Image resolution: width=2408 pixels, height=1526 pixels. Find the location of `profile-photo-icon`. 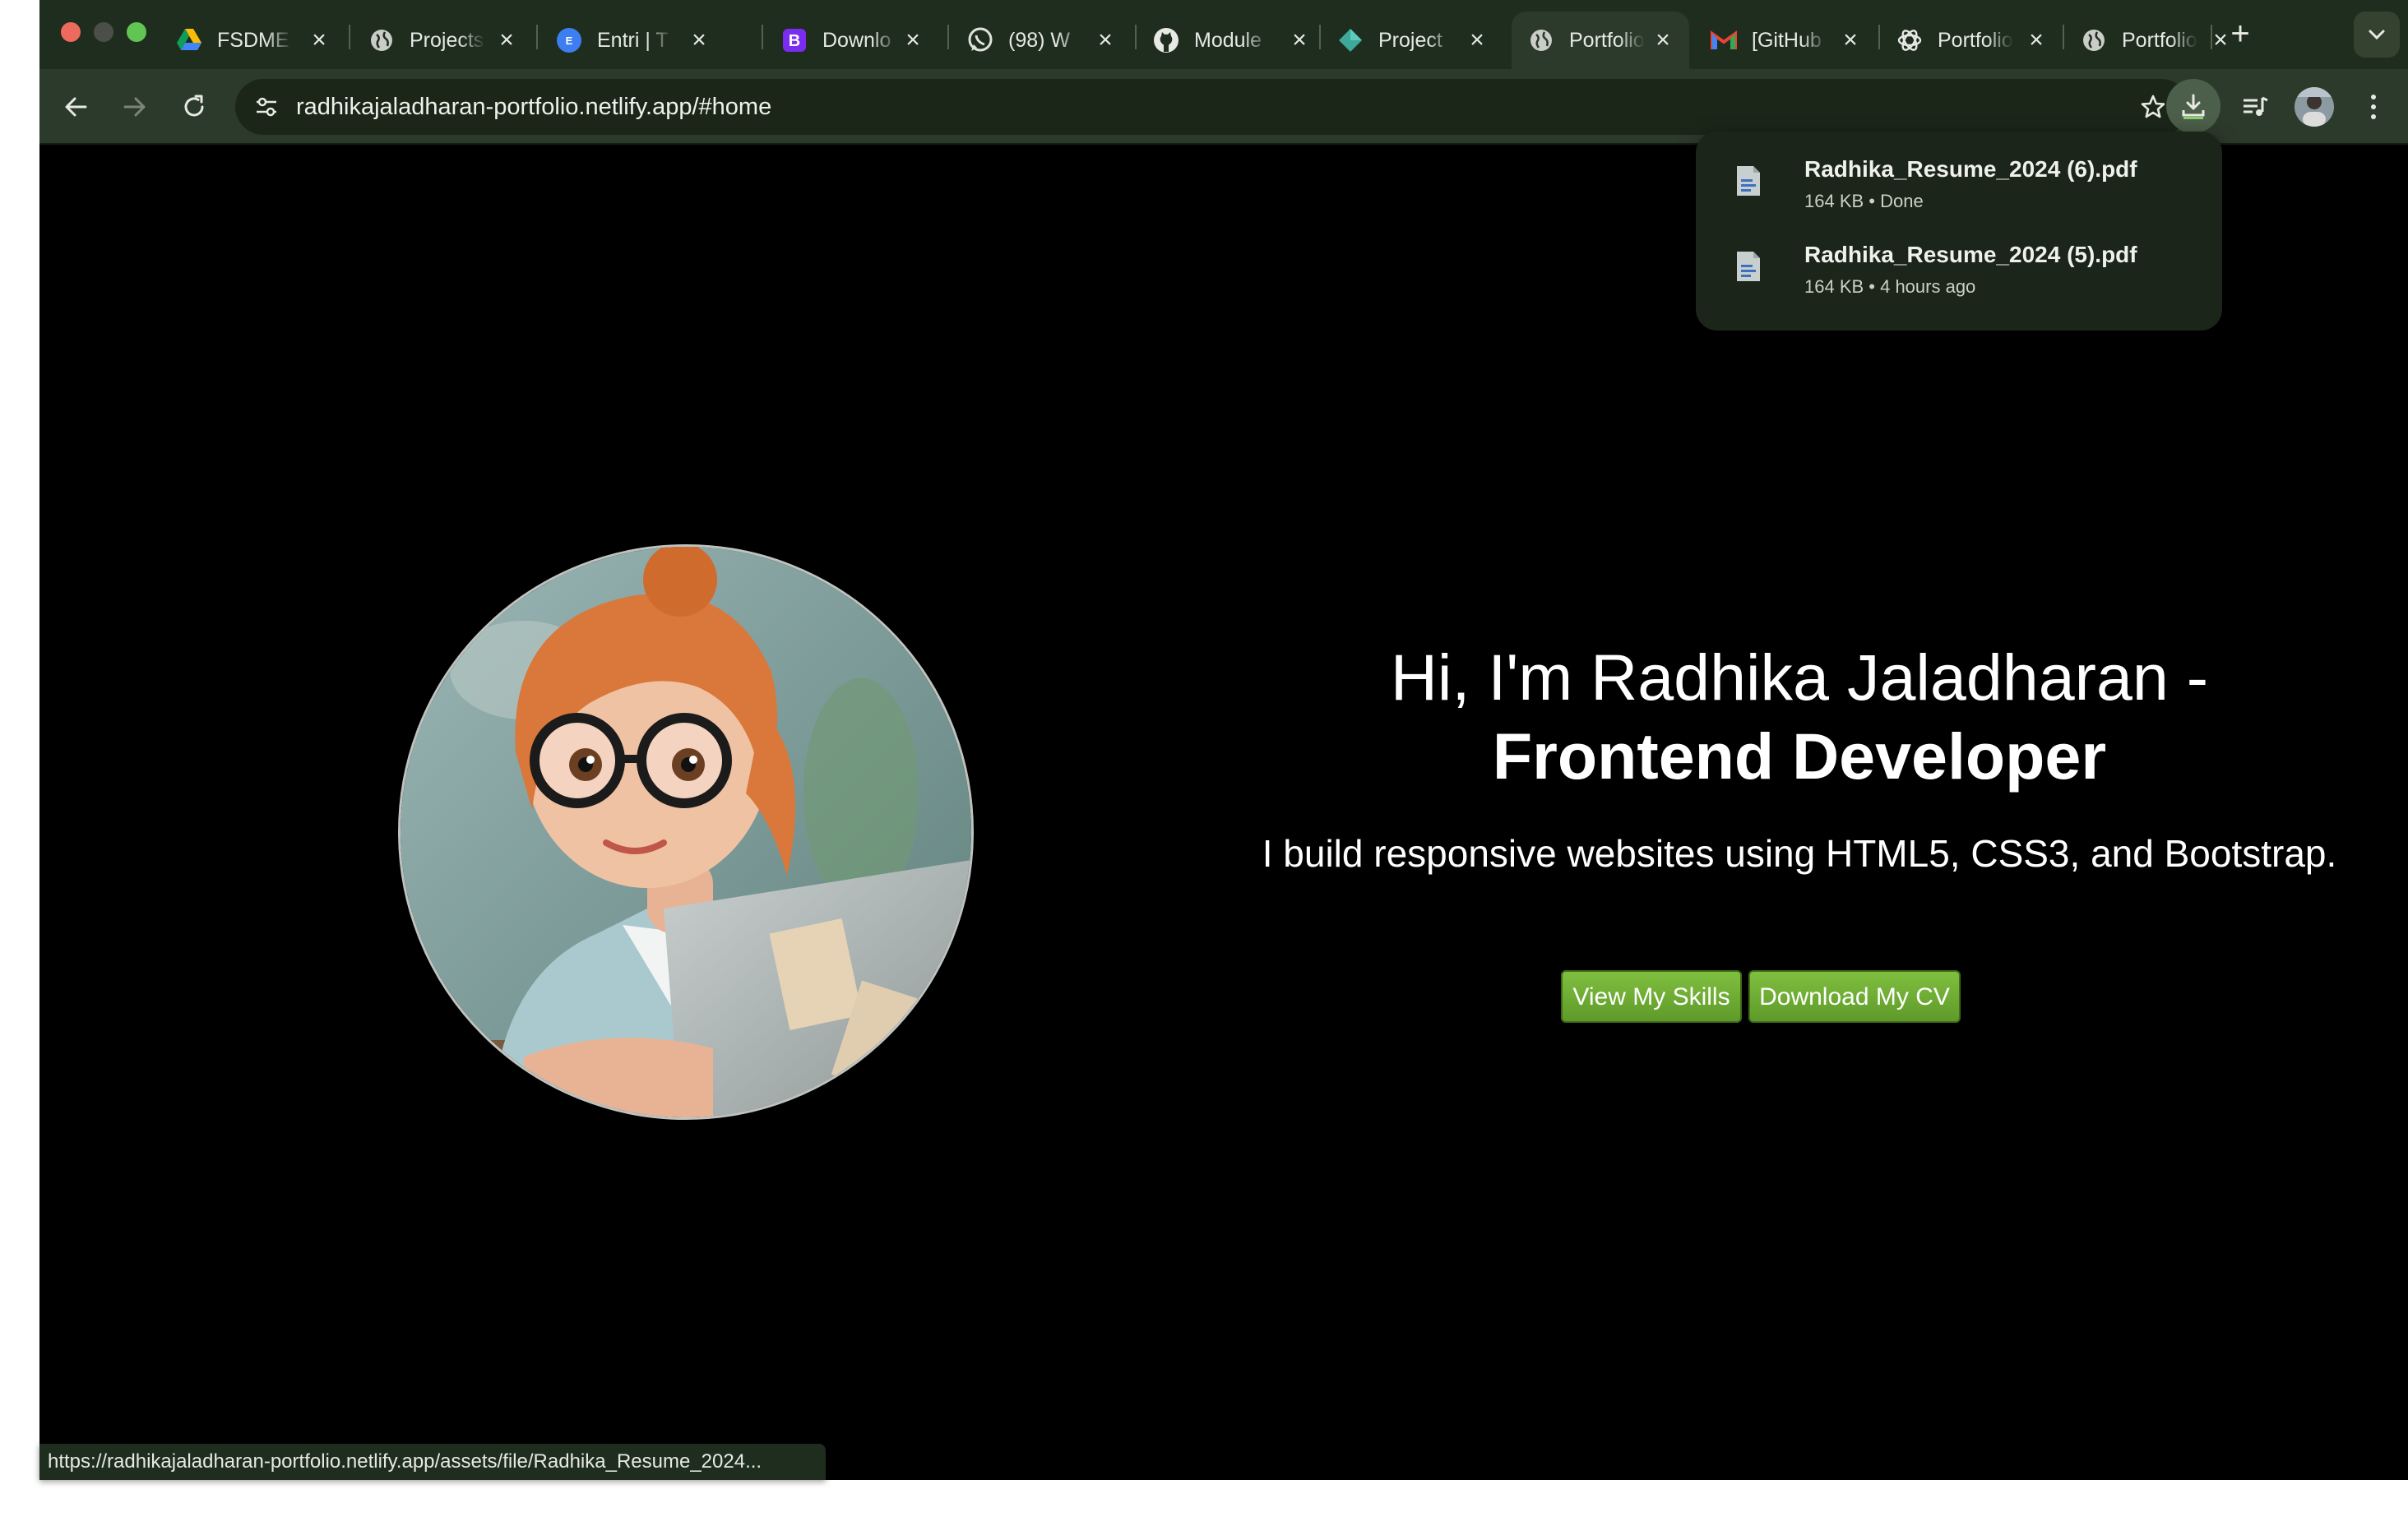

profile-photo-icon is located at coordinates (2314, 107).